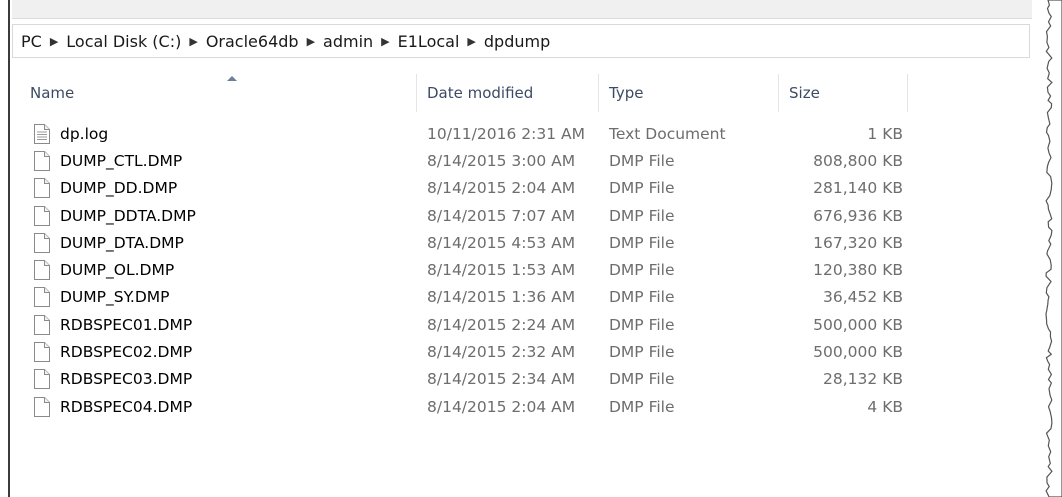 This screenshot has width=1062, height=497. What do you see at coordinates (126, 379) in the screenshot?
I see `file-name: RDBSPEC03.DMP` at bounding box center [126, 379].